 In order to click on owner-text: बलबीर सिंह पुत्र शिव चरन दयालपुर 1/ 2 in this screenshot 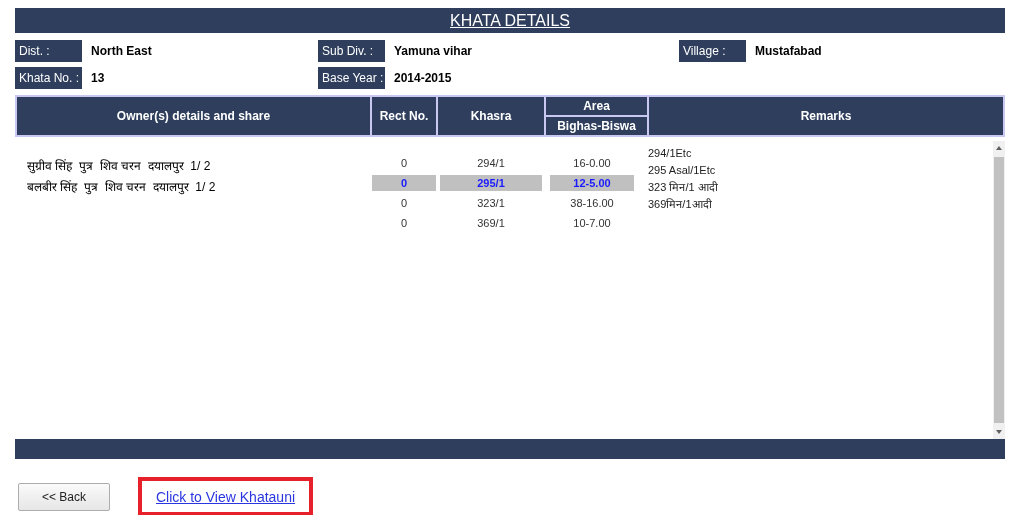, I will do `click(122, 188)`.